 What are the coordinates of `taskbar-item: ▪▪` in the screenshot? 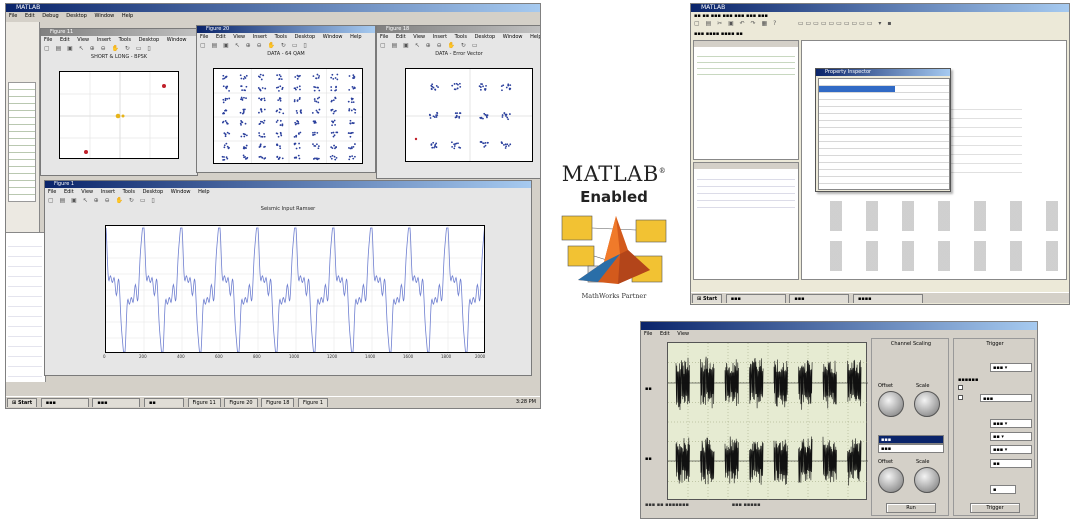 It's located at (163, 402).